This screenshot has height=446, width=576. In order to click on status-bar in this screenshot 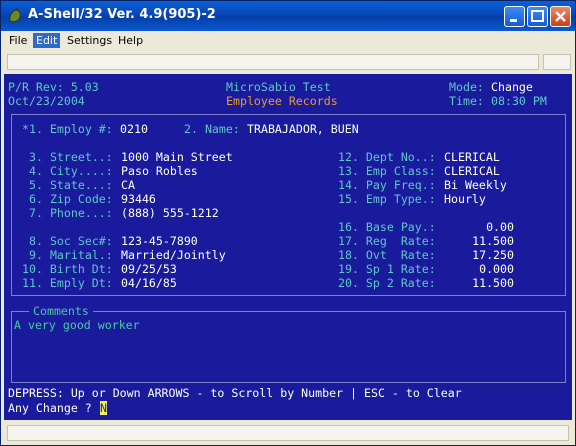, I will do `click(288, 433)`.